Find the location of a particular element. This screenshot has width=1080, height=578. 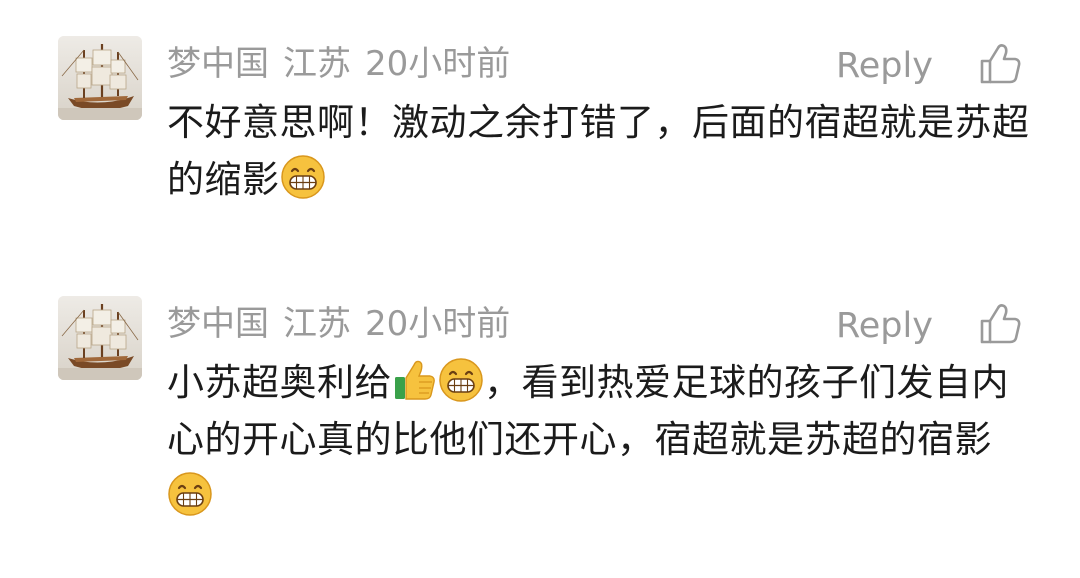

thumbs-up-emoji is located at coordinates (415, 380).